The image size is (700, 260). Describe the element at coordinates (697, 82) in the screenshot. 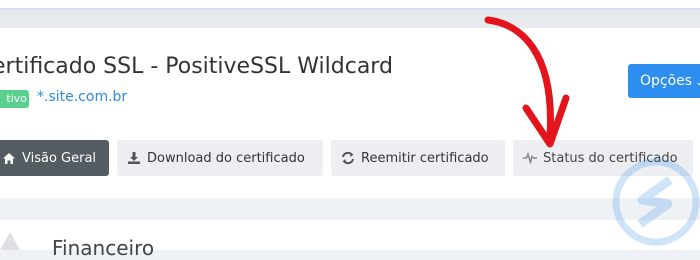

I see `chevron-down-icon: ⌄` at that location.